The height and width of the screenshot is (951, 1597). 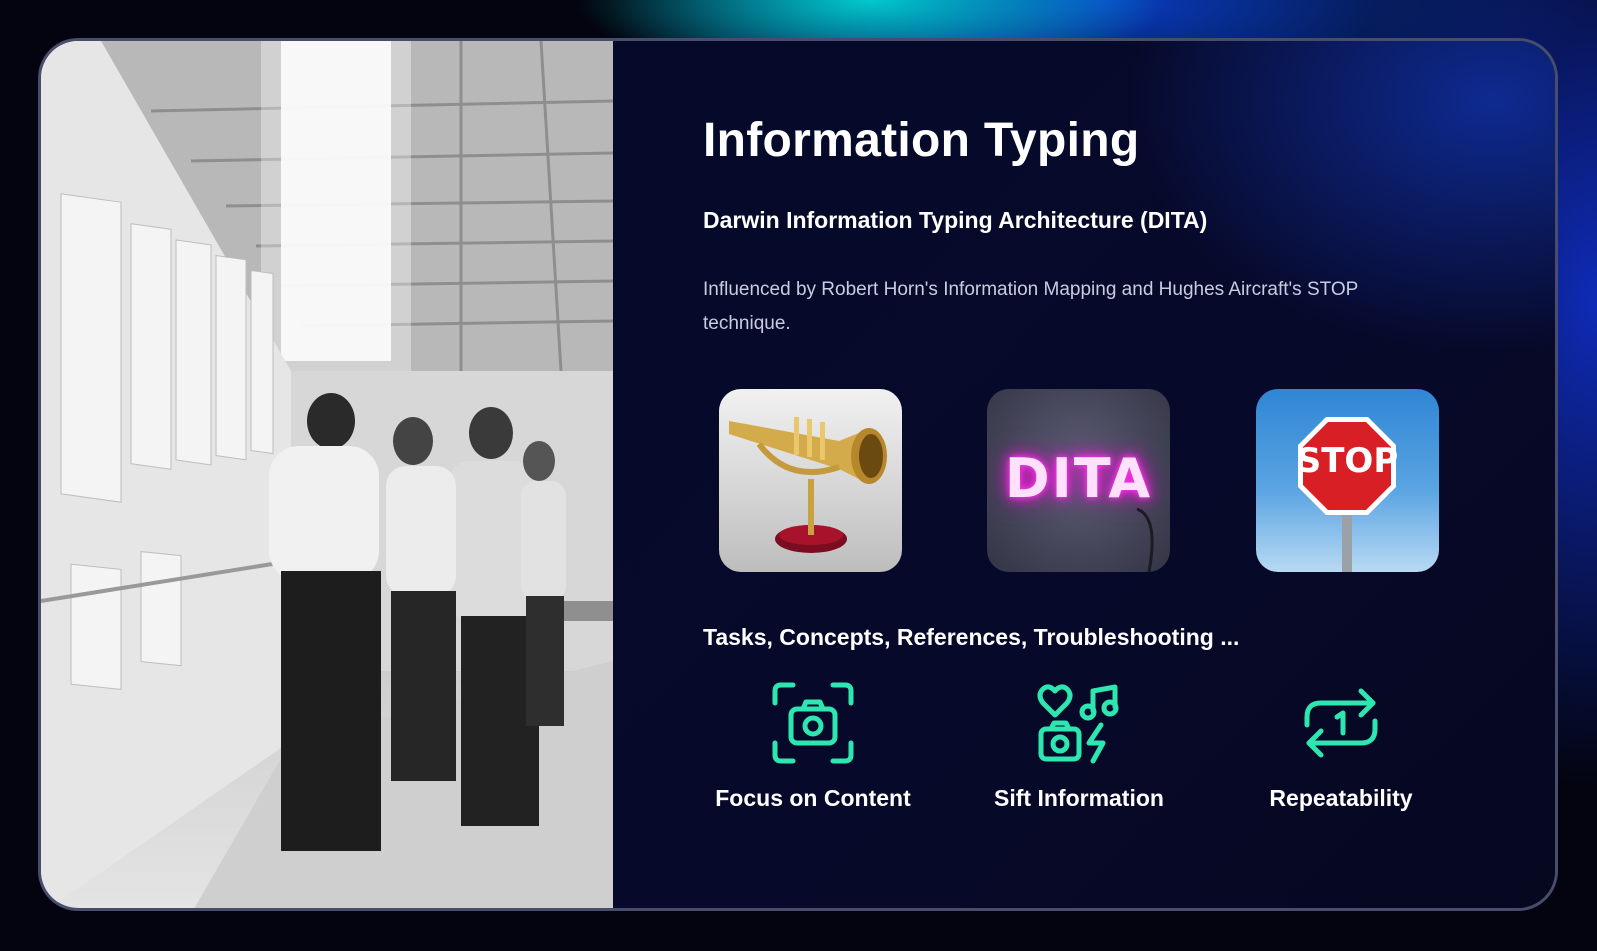 I want to click on trumpet-image, so click(x=810, y=480).